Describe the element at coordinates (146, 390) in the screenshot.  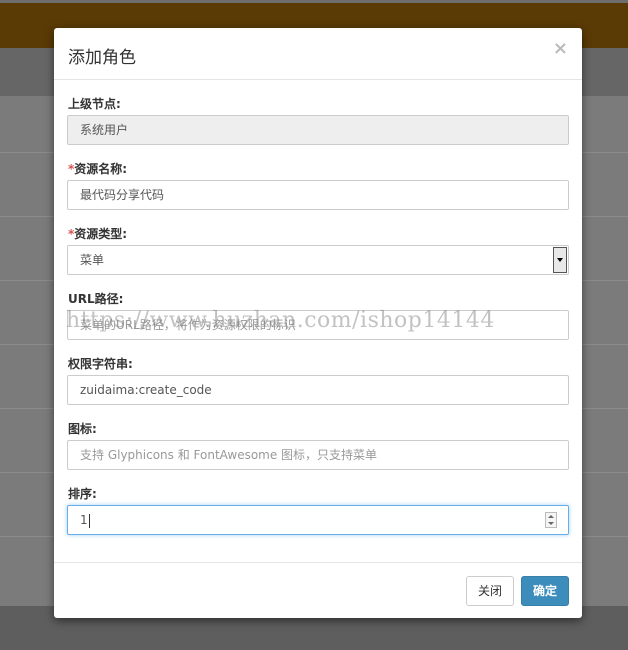
I see `permission-string-value: zuidaima:create_code` at that location.